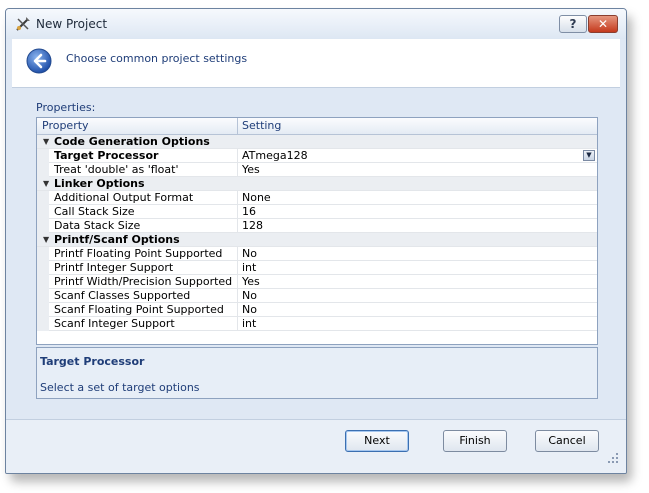 The image size is (649, 493). What do you see at coordinates (157, 58) in the screenshot?
I see `wizard-subtitle: Choose common project settings` at bounding box center [157, 58].